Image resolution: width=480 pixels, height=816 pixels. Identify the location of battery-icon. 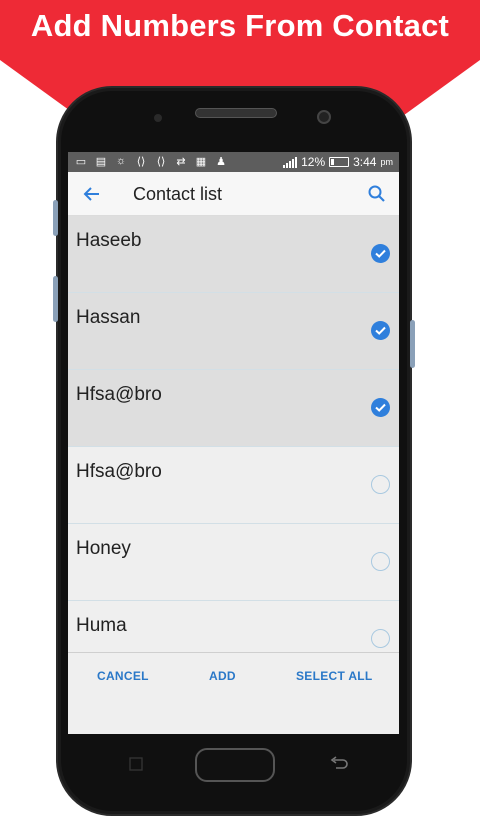
(339, 162).